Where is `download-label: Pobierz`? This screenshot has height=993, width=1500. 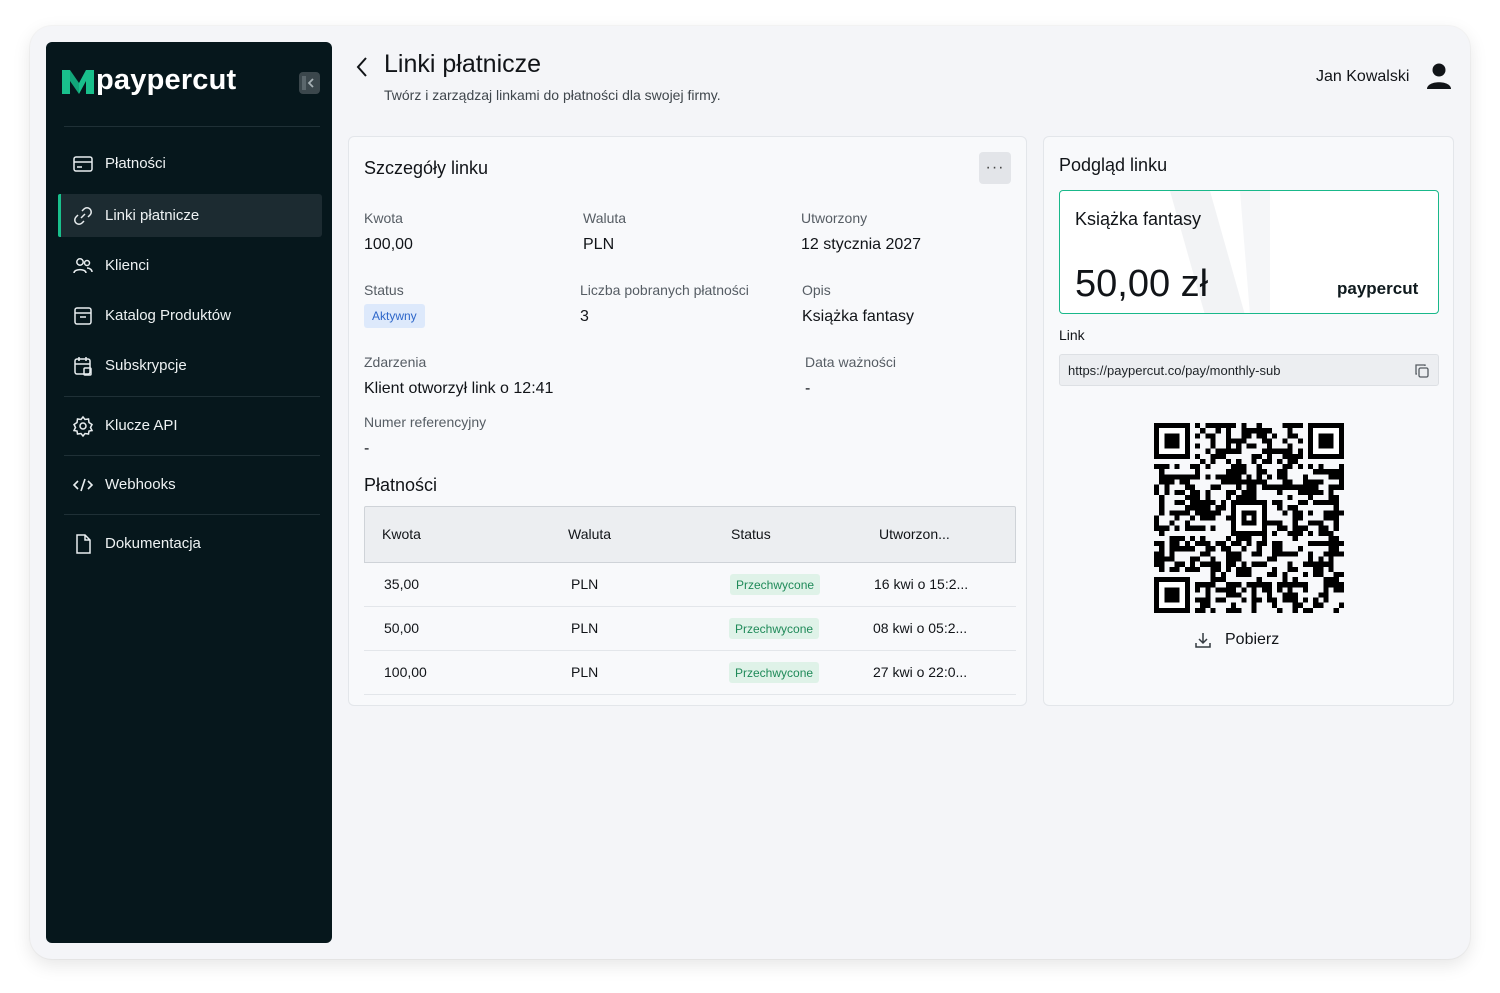 download-label: Pobierz is located at coordinates (1252, 639).